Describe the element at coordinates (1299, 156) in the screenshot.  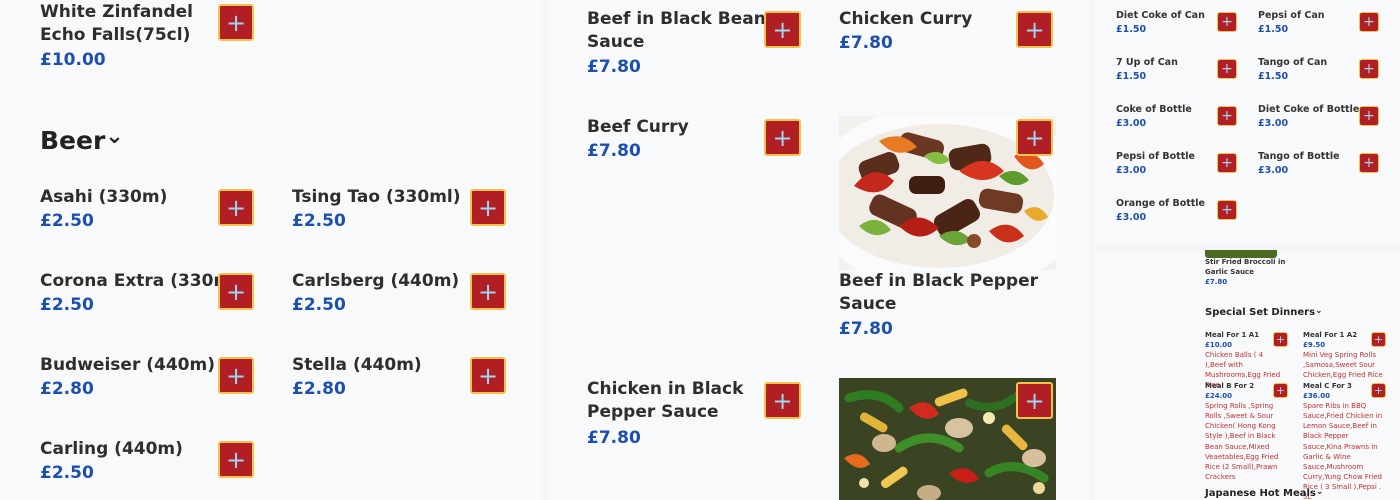
I see `drink-item-name: Tango of Bottle` at that location.